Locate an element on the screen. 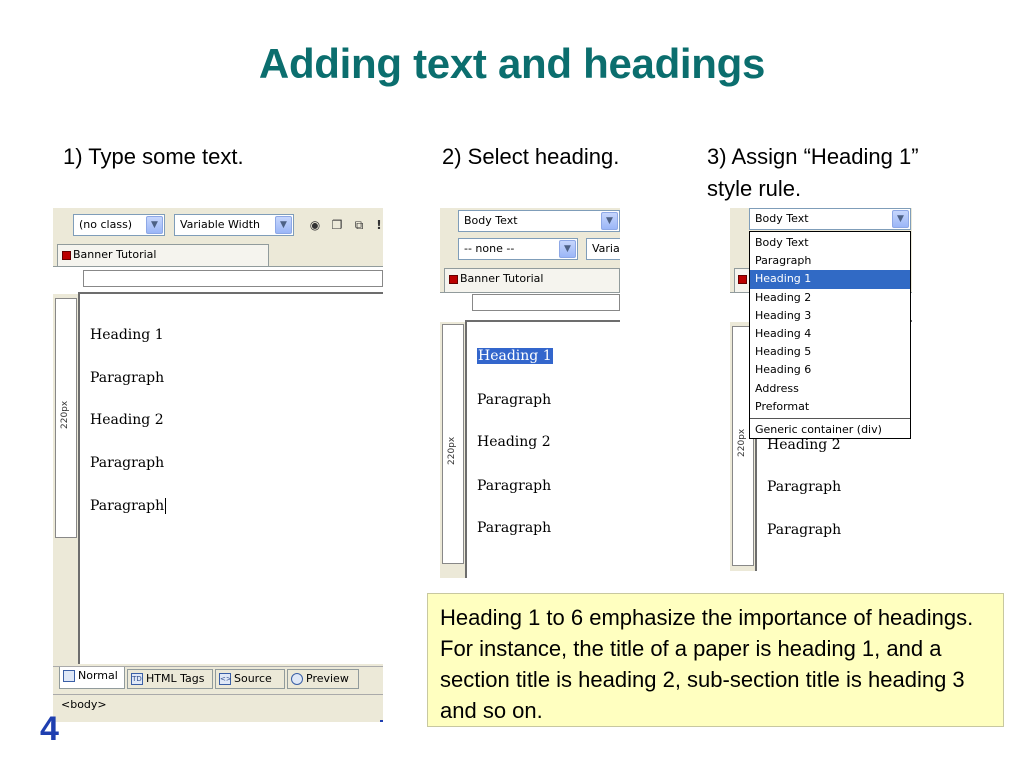 Image resolution: width=1024 pixels, height=768 pixels. tab-preview: Preview is located at coordinates (323, 679).